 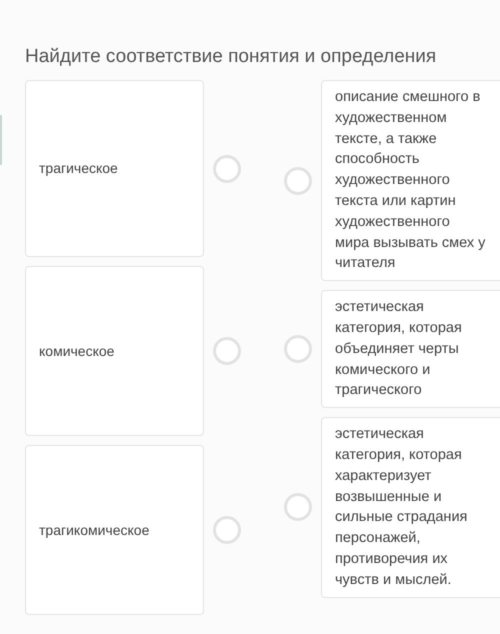 What do you see at coordinates (410, 507) in the screenshot?
I see `definition-card: эстетическая категория, которая характеризует возвышенные и сильные страдания персонажей, противоречия их чувств и мыслей.` at bounding box center [410, 507].